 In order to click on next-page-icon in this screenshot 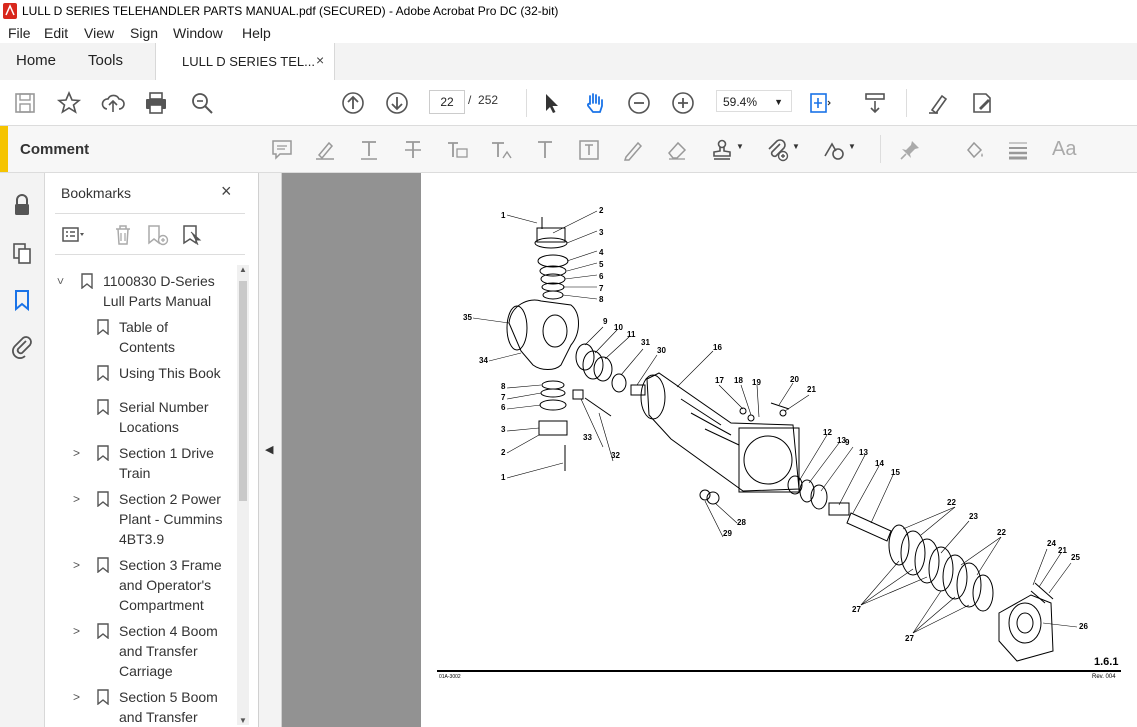, I will do `click(397, 103)`.